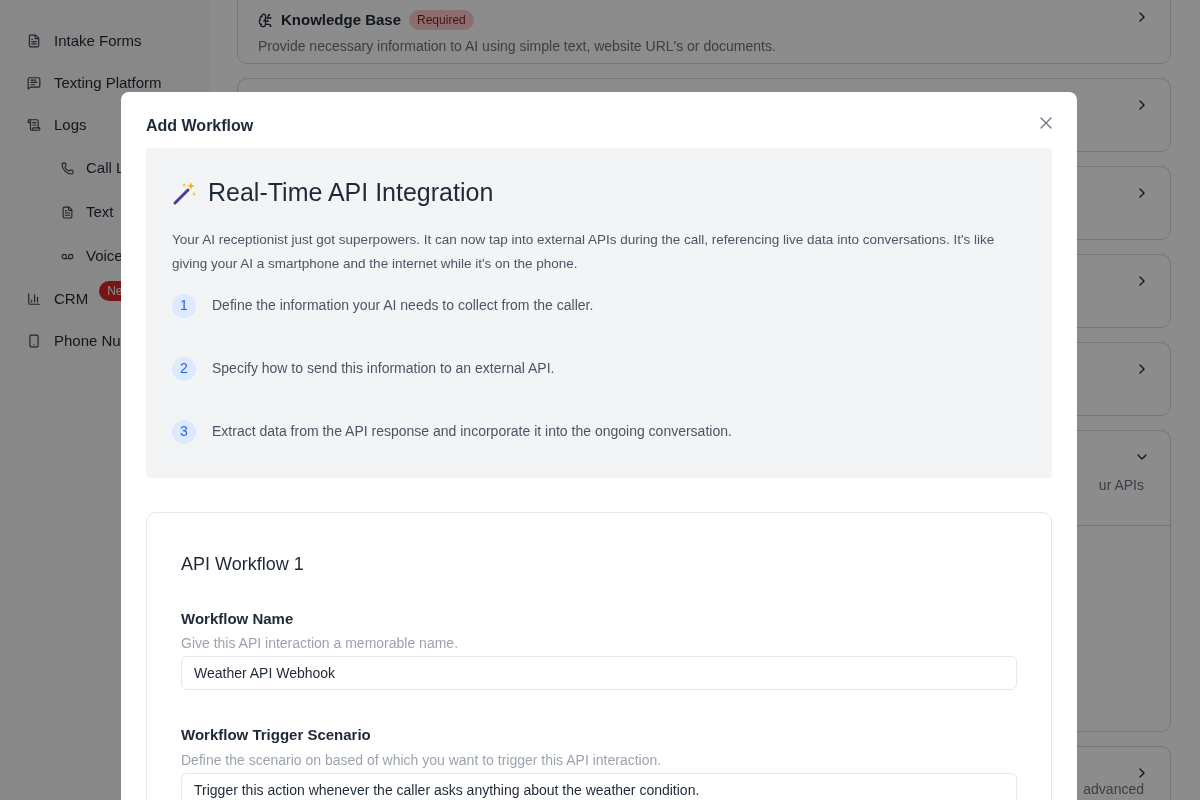 This screenshot has width=1200, height=800. What do you see at coordinates (238, 618) in the screenshot?
I see `field-label: Workflow Name` at bounding box center [238, 618].